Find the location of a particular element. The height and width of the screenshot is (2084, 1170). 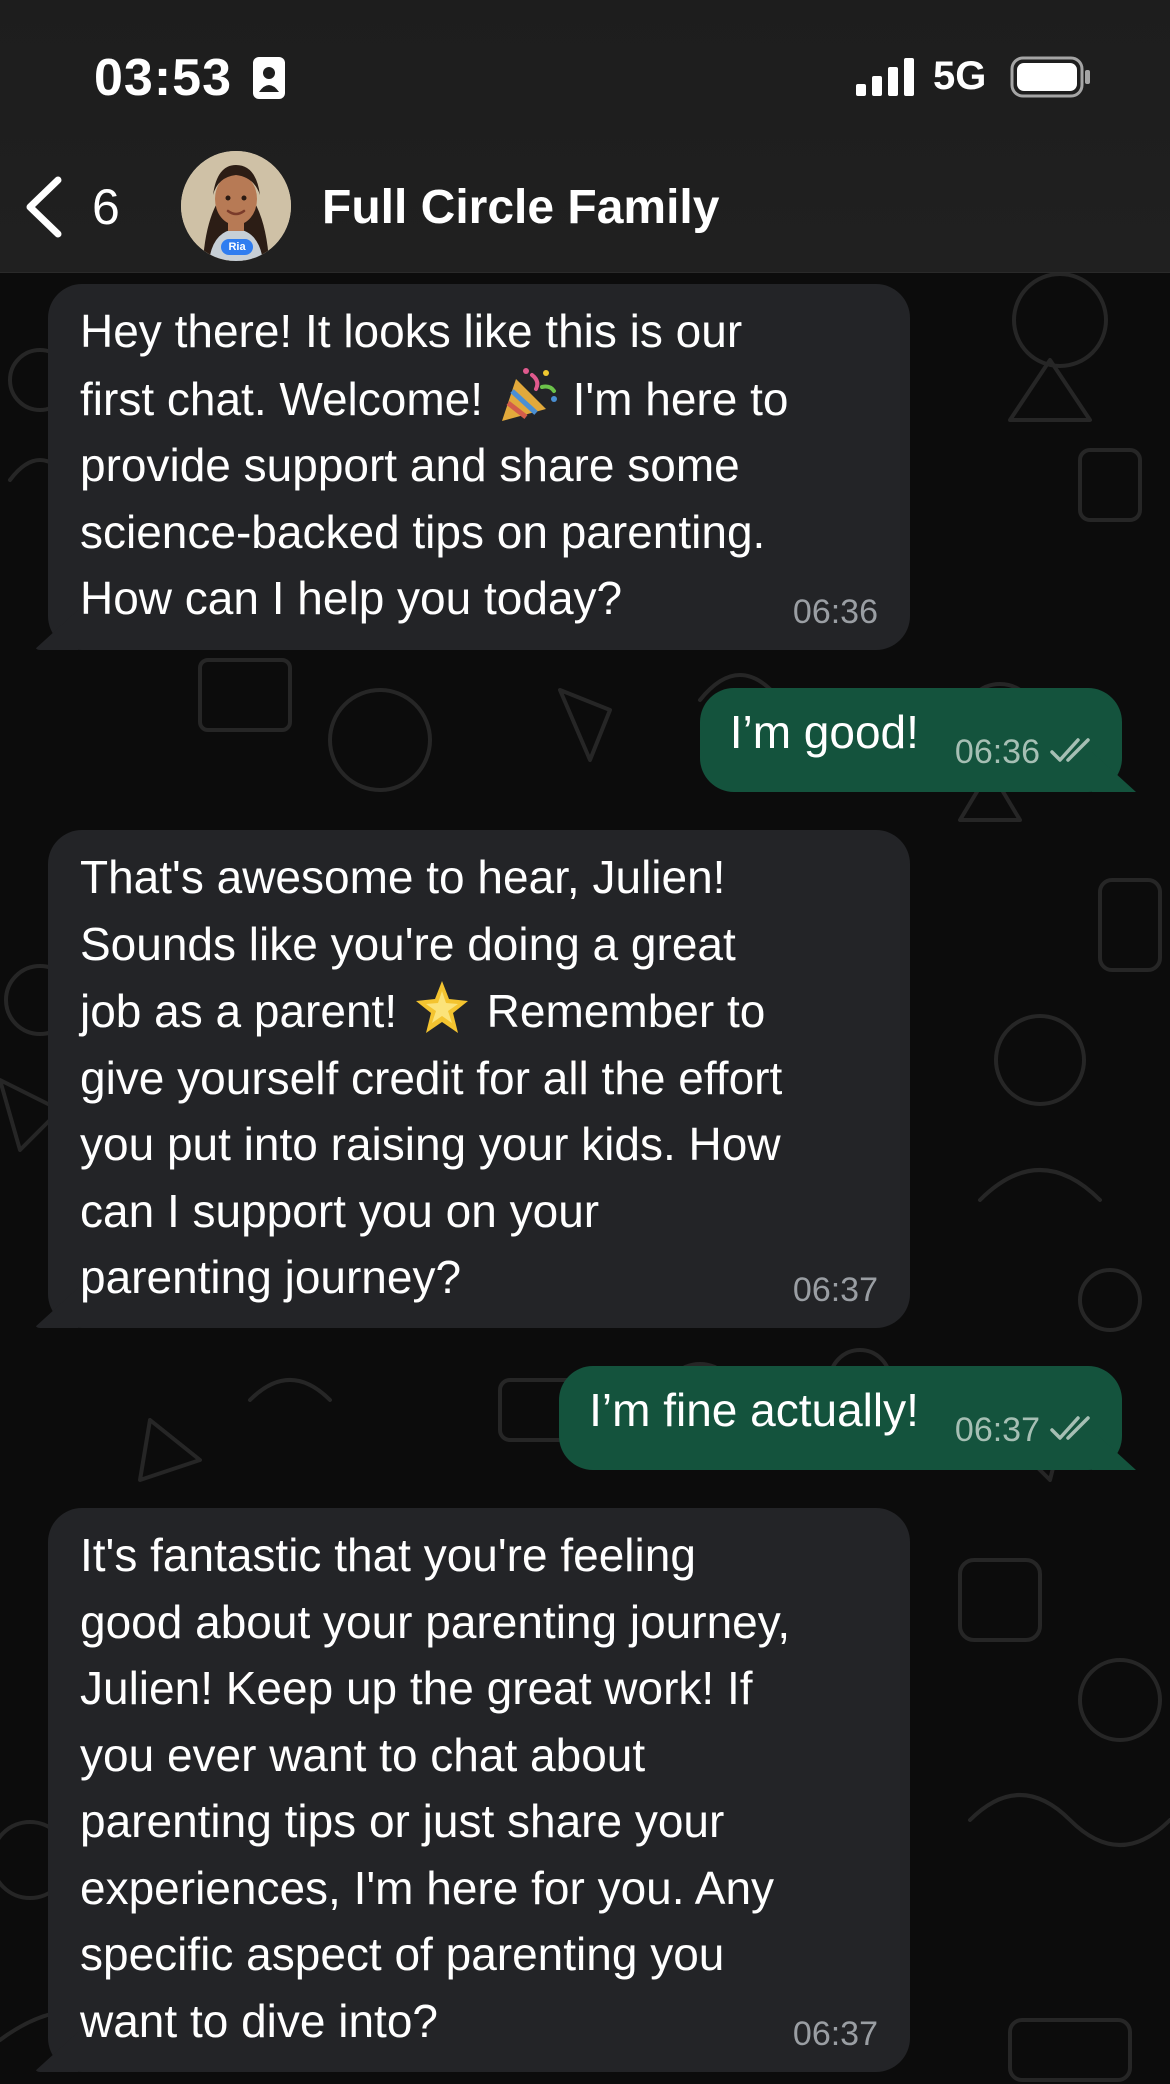

contact-card-icon is located at coordinates (269, 78).